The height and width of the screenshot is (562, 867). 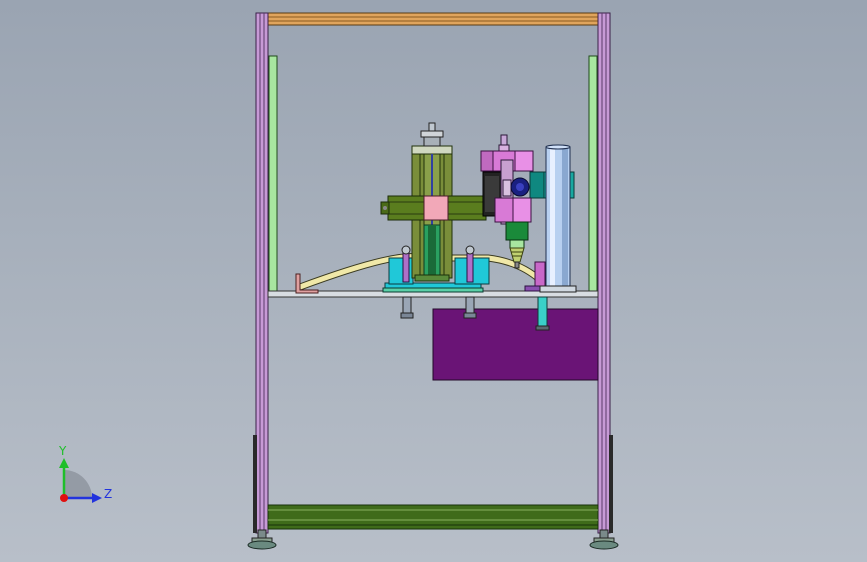 What do you see at coordinates (273, 175) in the screenshot?
I see `left-inner-post` at bounding box center [273, 175].